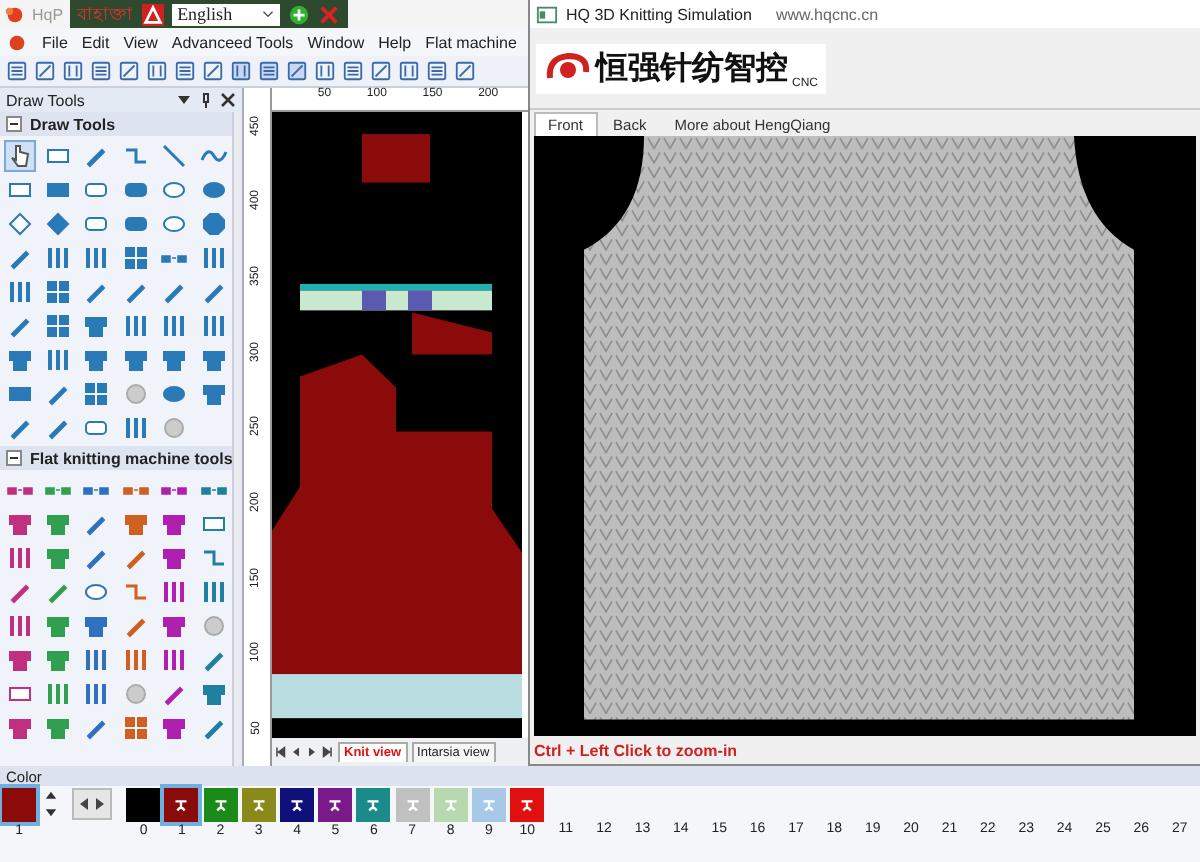 This screenshot has height=862, width=1200. Describe the element at coordinates (206, 100) in the screenshot. I see `pin-icon` at that location.